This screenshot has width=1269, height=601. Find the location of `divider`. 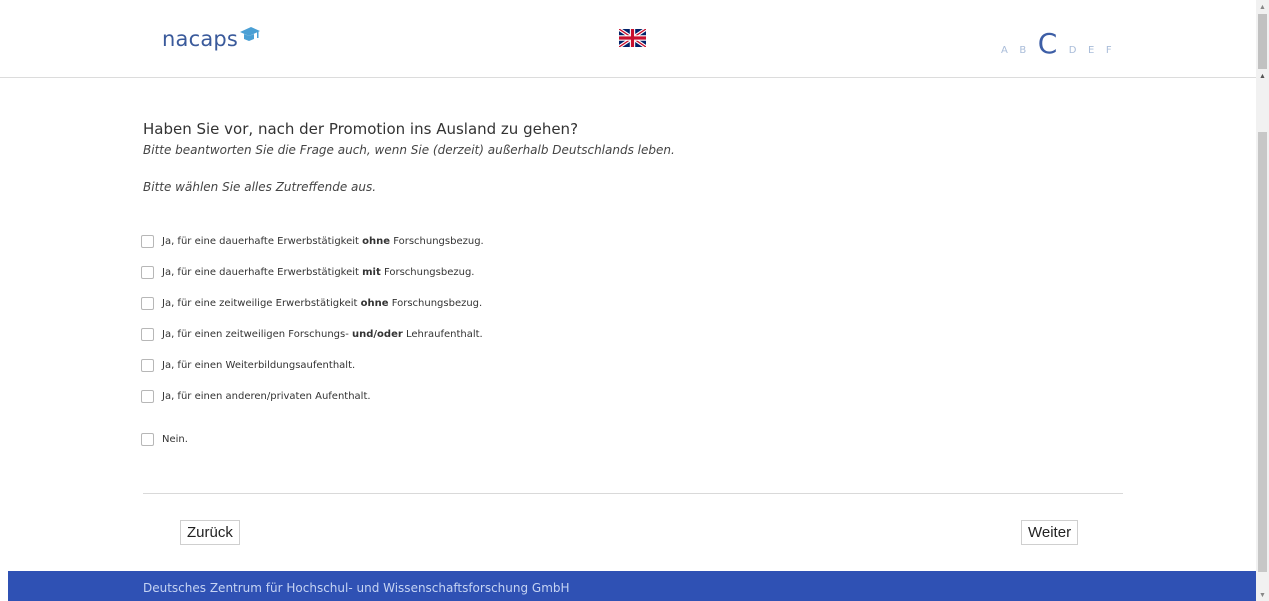

divider is located at coordinates (633, 493).